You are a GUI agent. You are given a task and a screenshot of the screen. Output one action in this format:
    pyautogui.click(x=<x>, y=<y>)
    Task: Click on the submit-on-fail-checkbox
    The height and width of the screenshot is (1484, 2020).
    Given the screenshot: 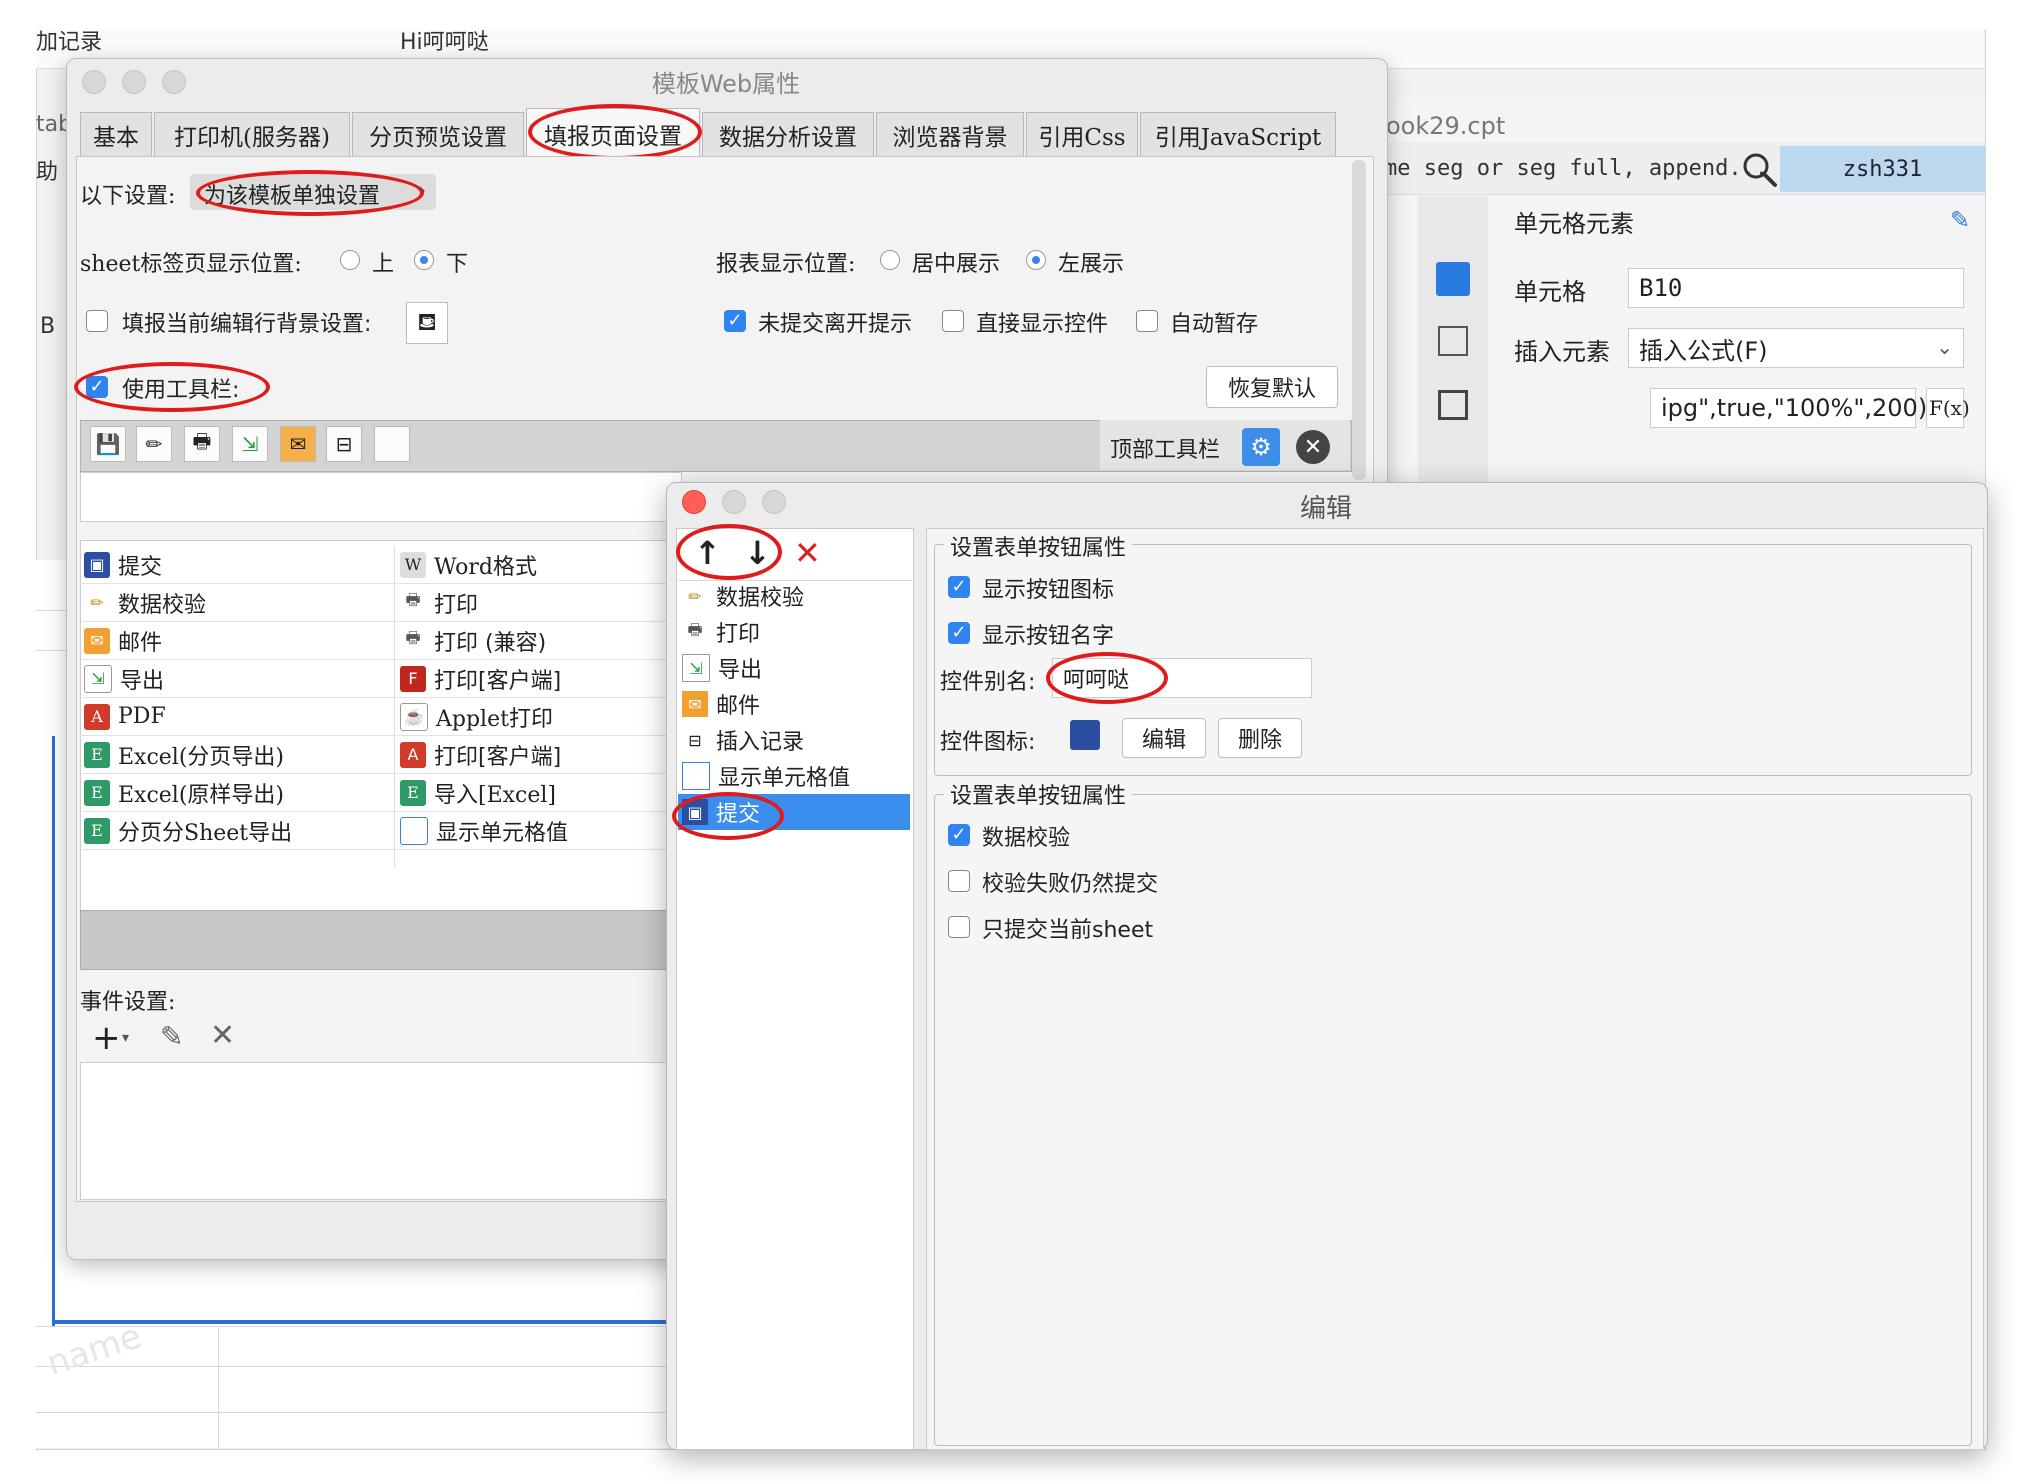 What is the action you would take?
    pyautogui.click(x=959, y=881)
    